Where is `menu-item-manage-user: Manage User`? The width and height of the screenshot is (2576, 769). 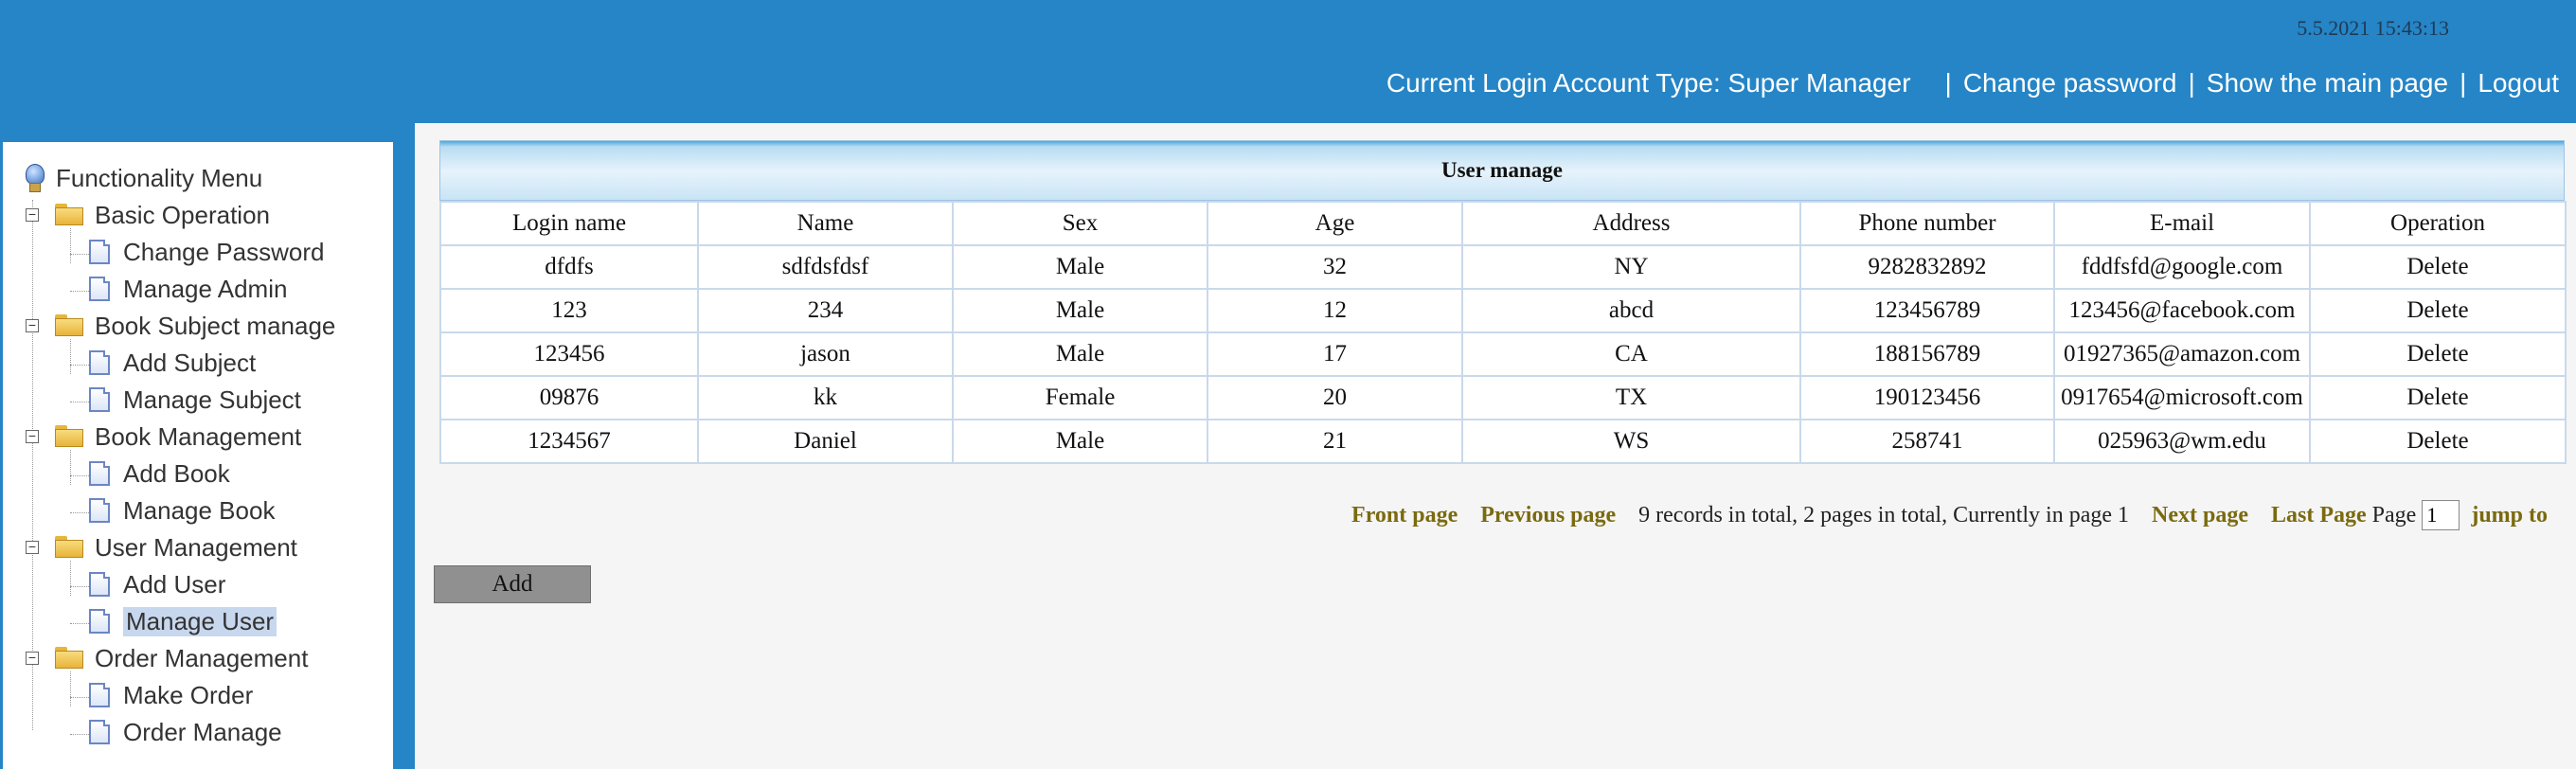
menu-item-manage-user: Manage User is located at coordinates (183, 621).